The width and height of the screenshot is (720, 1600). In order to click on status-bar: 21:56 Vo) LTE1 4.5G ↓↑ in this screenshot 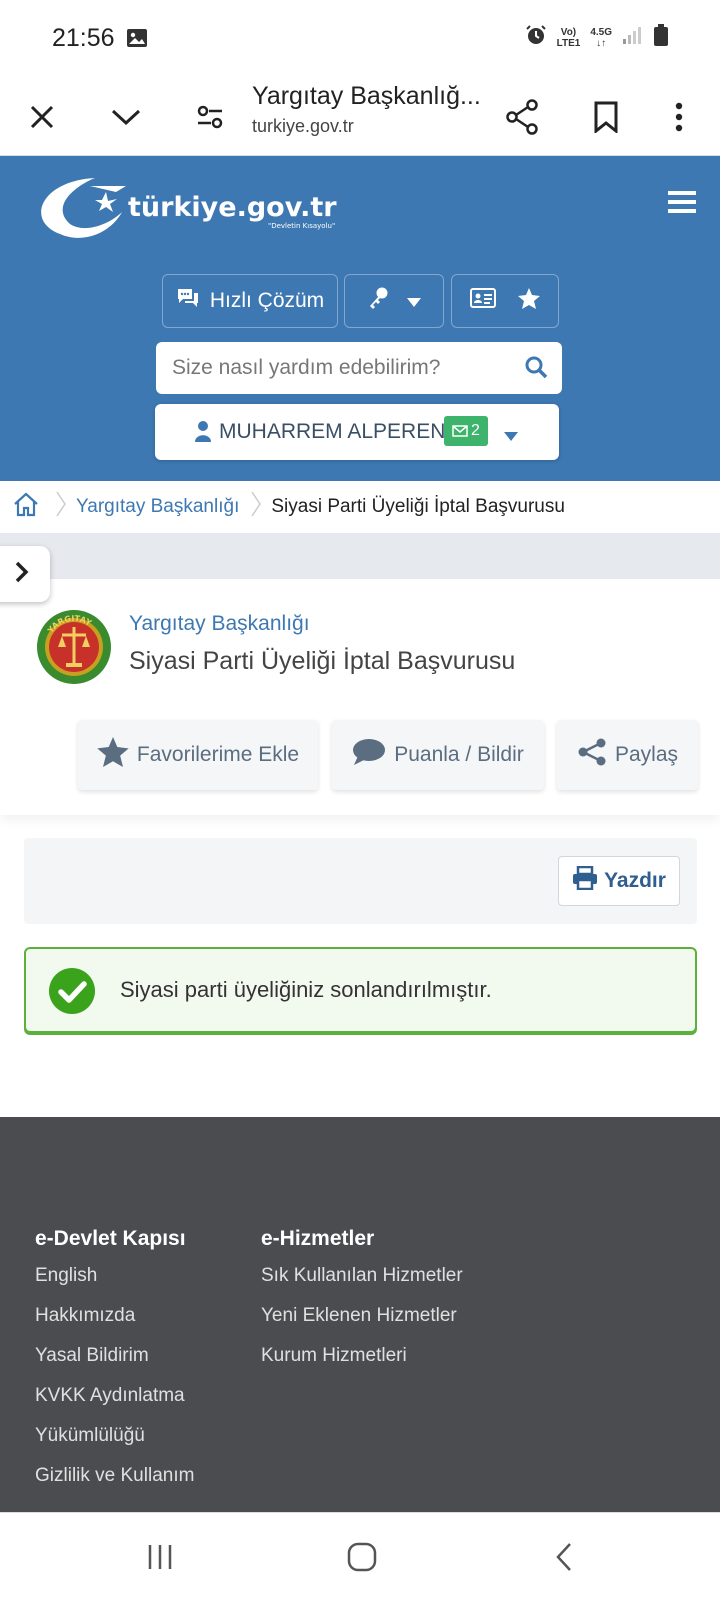, I will do `click(360, 39)`.